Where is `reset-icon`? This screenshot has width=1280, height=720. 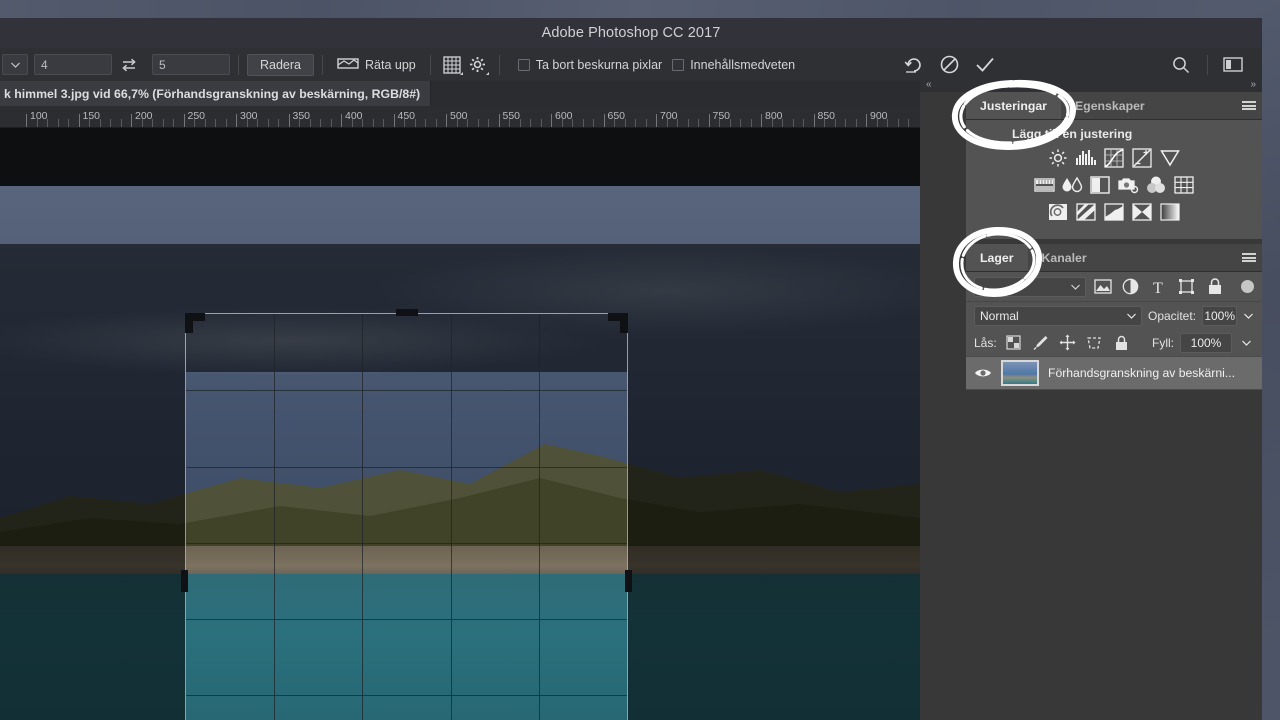
reset-icon is located at coordinates (913, 65).